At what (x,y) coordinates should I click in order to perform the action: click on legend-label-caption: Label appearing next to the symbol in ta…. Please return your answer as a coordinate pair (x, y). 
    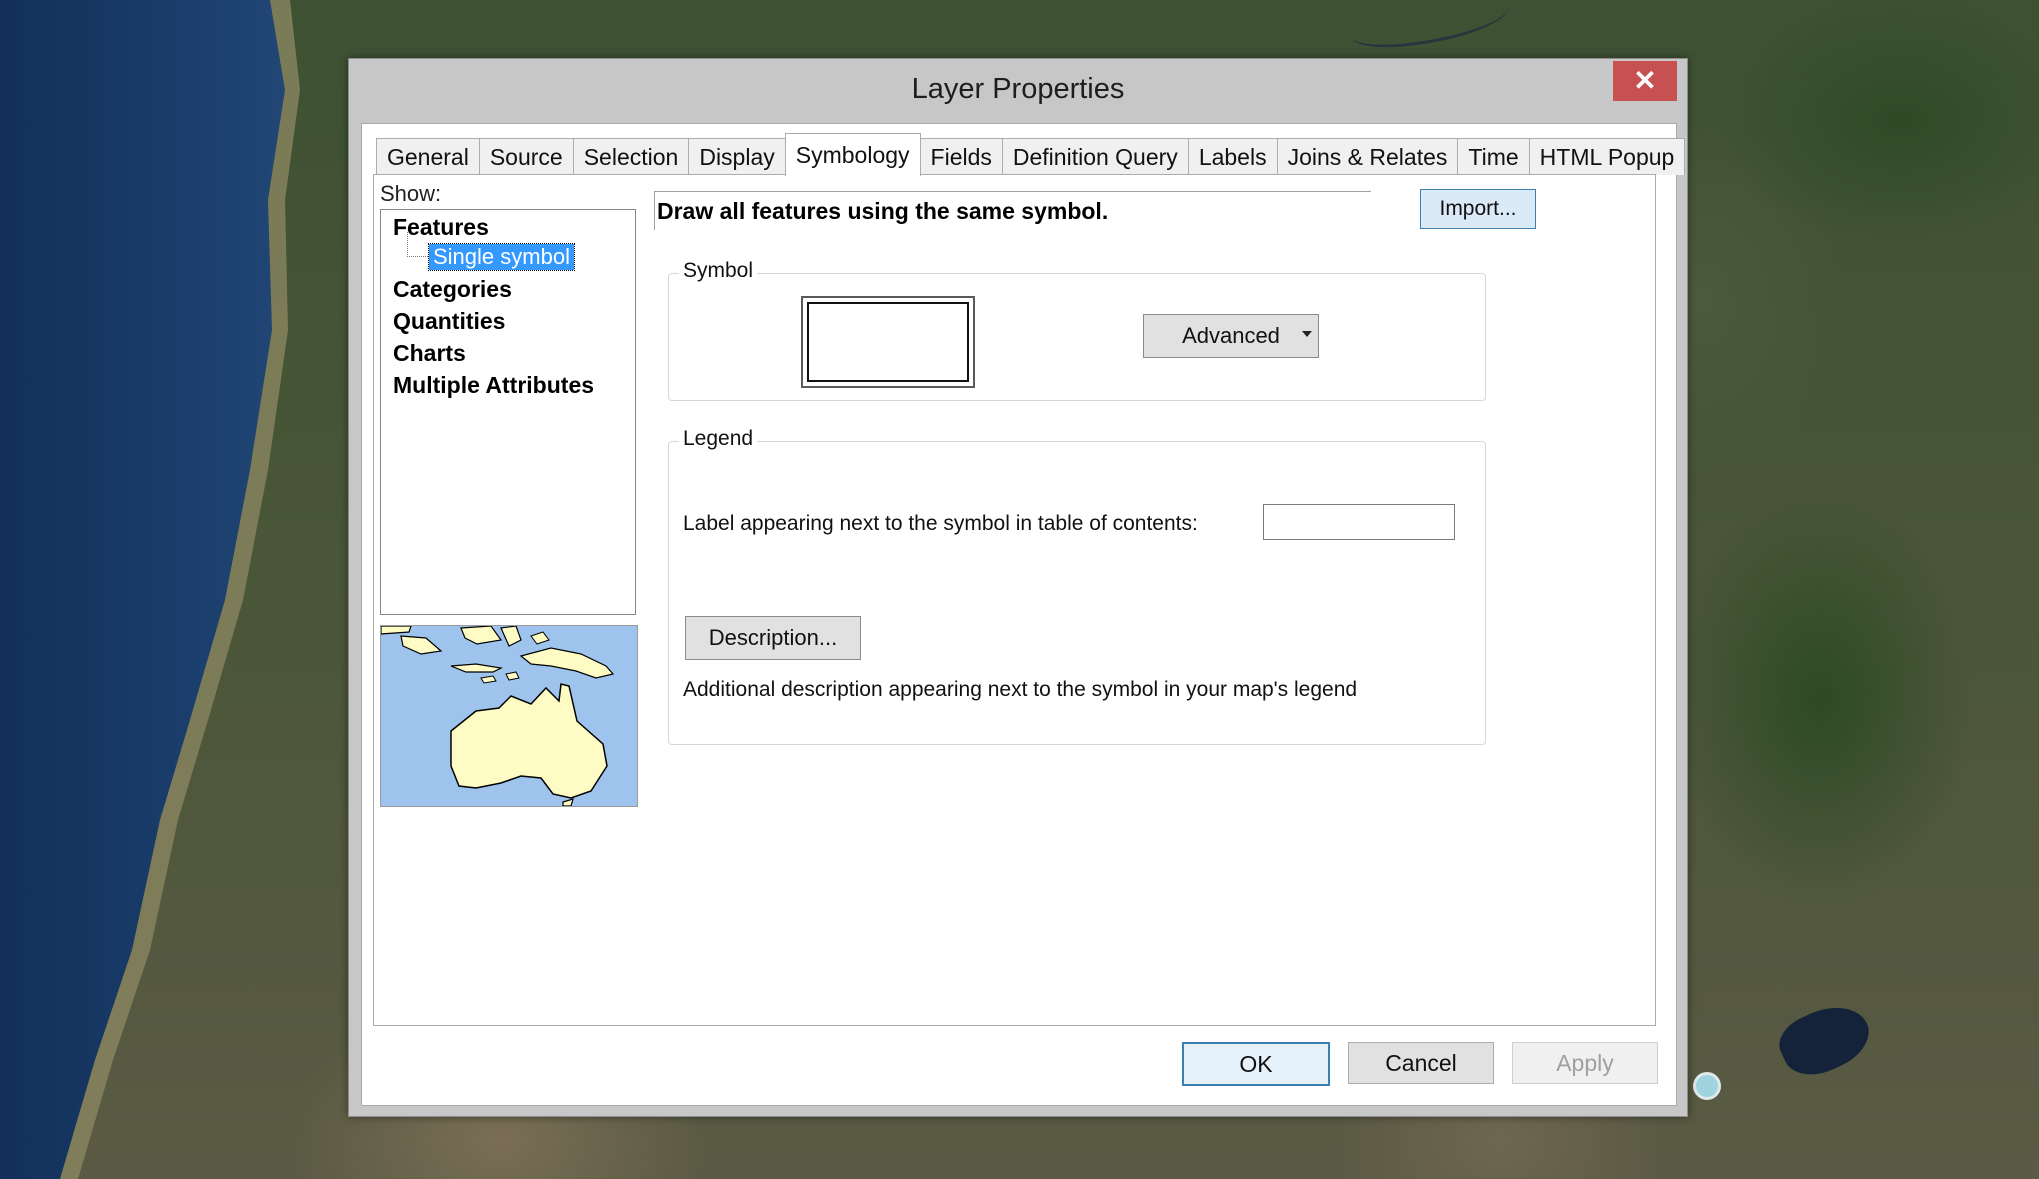
    Looking at the image, I should click on (940, 523).